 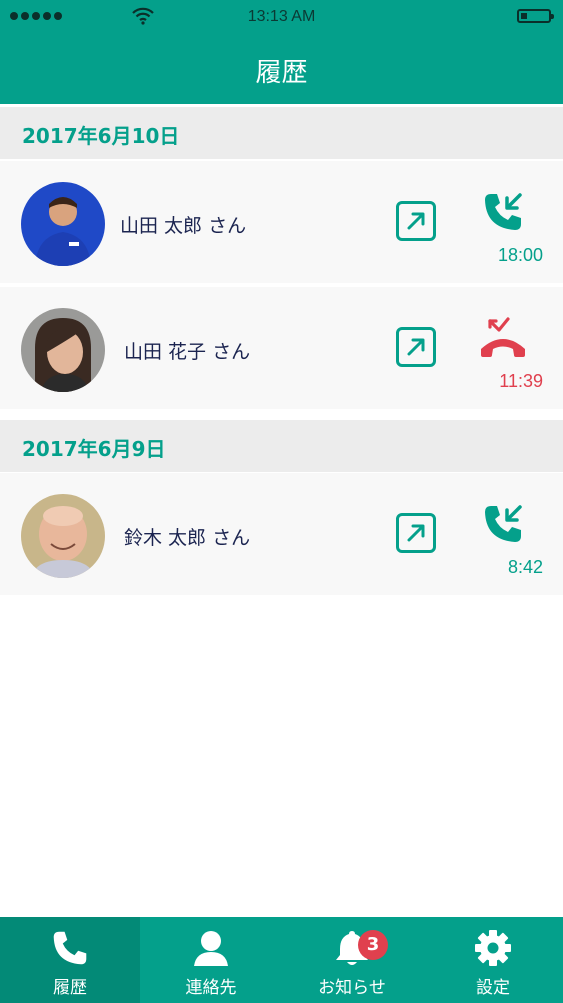 I want to click on tab-bar: 履歴 連絡先 お知らせ 設定, so click(x=281, y=960).